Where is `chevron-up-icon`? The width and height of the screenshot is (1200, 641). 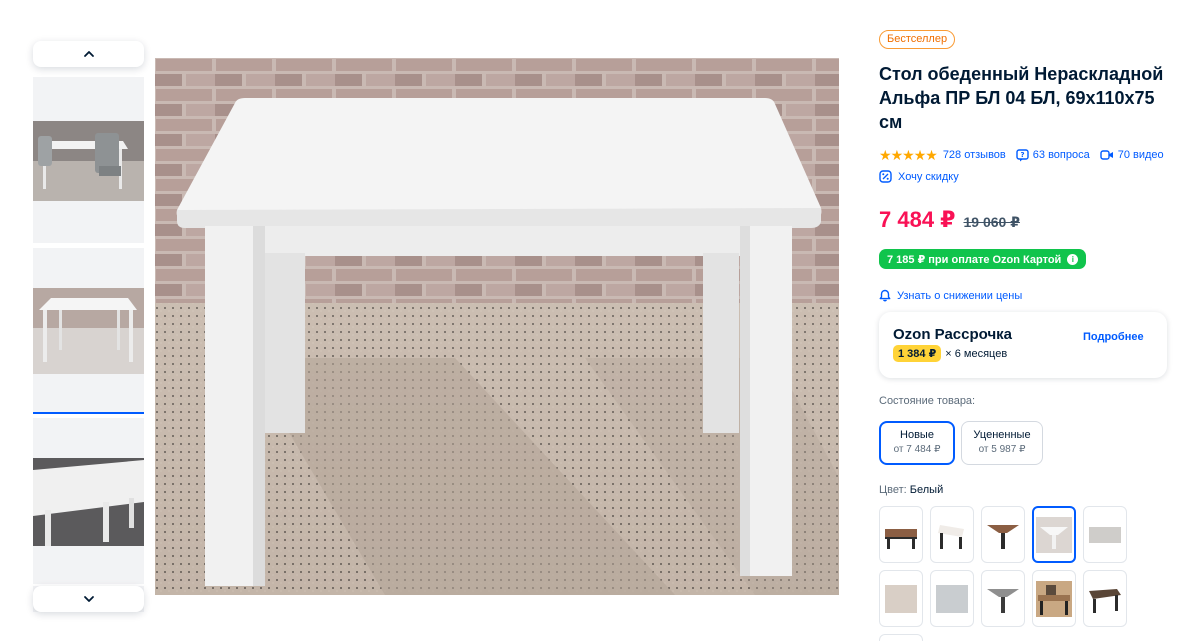
chevron-up-icon is located at coordinates (88, 54).